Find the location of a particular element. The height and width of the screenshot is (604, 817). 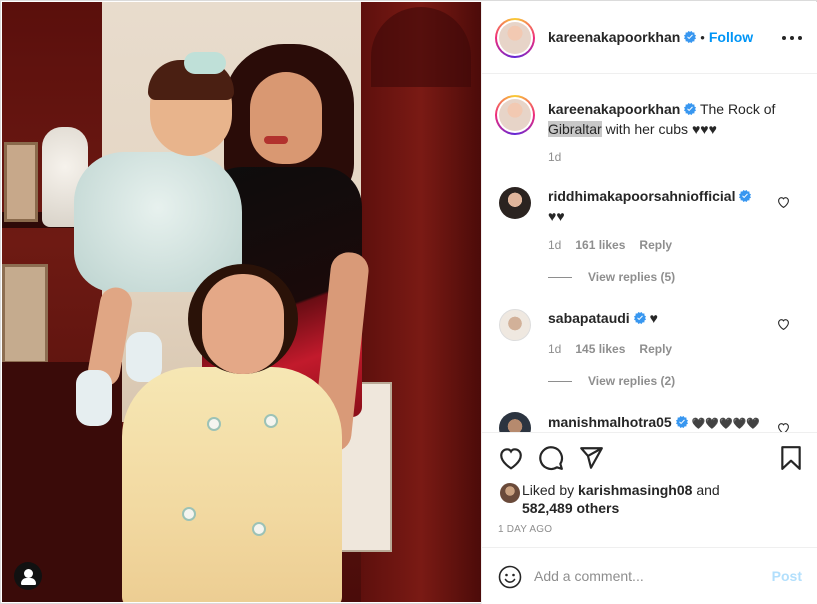

add-comment-bar: Post is located at coordinates (649, 575).